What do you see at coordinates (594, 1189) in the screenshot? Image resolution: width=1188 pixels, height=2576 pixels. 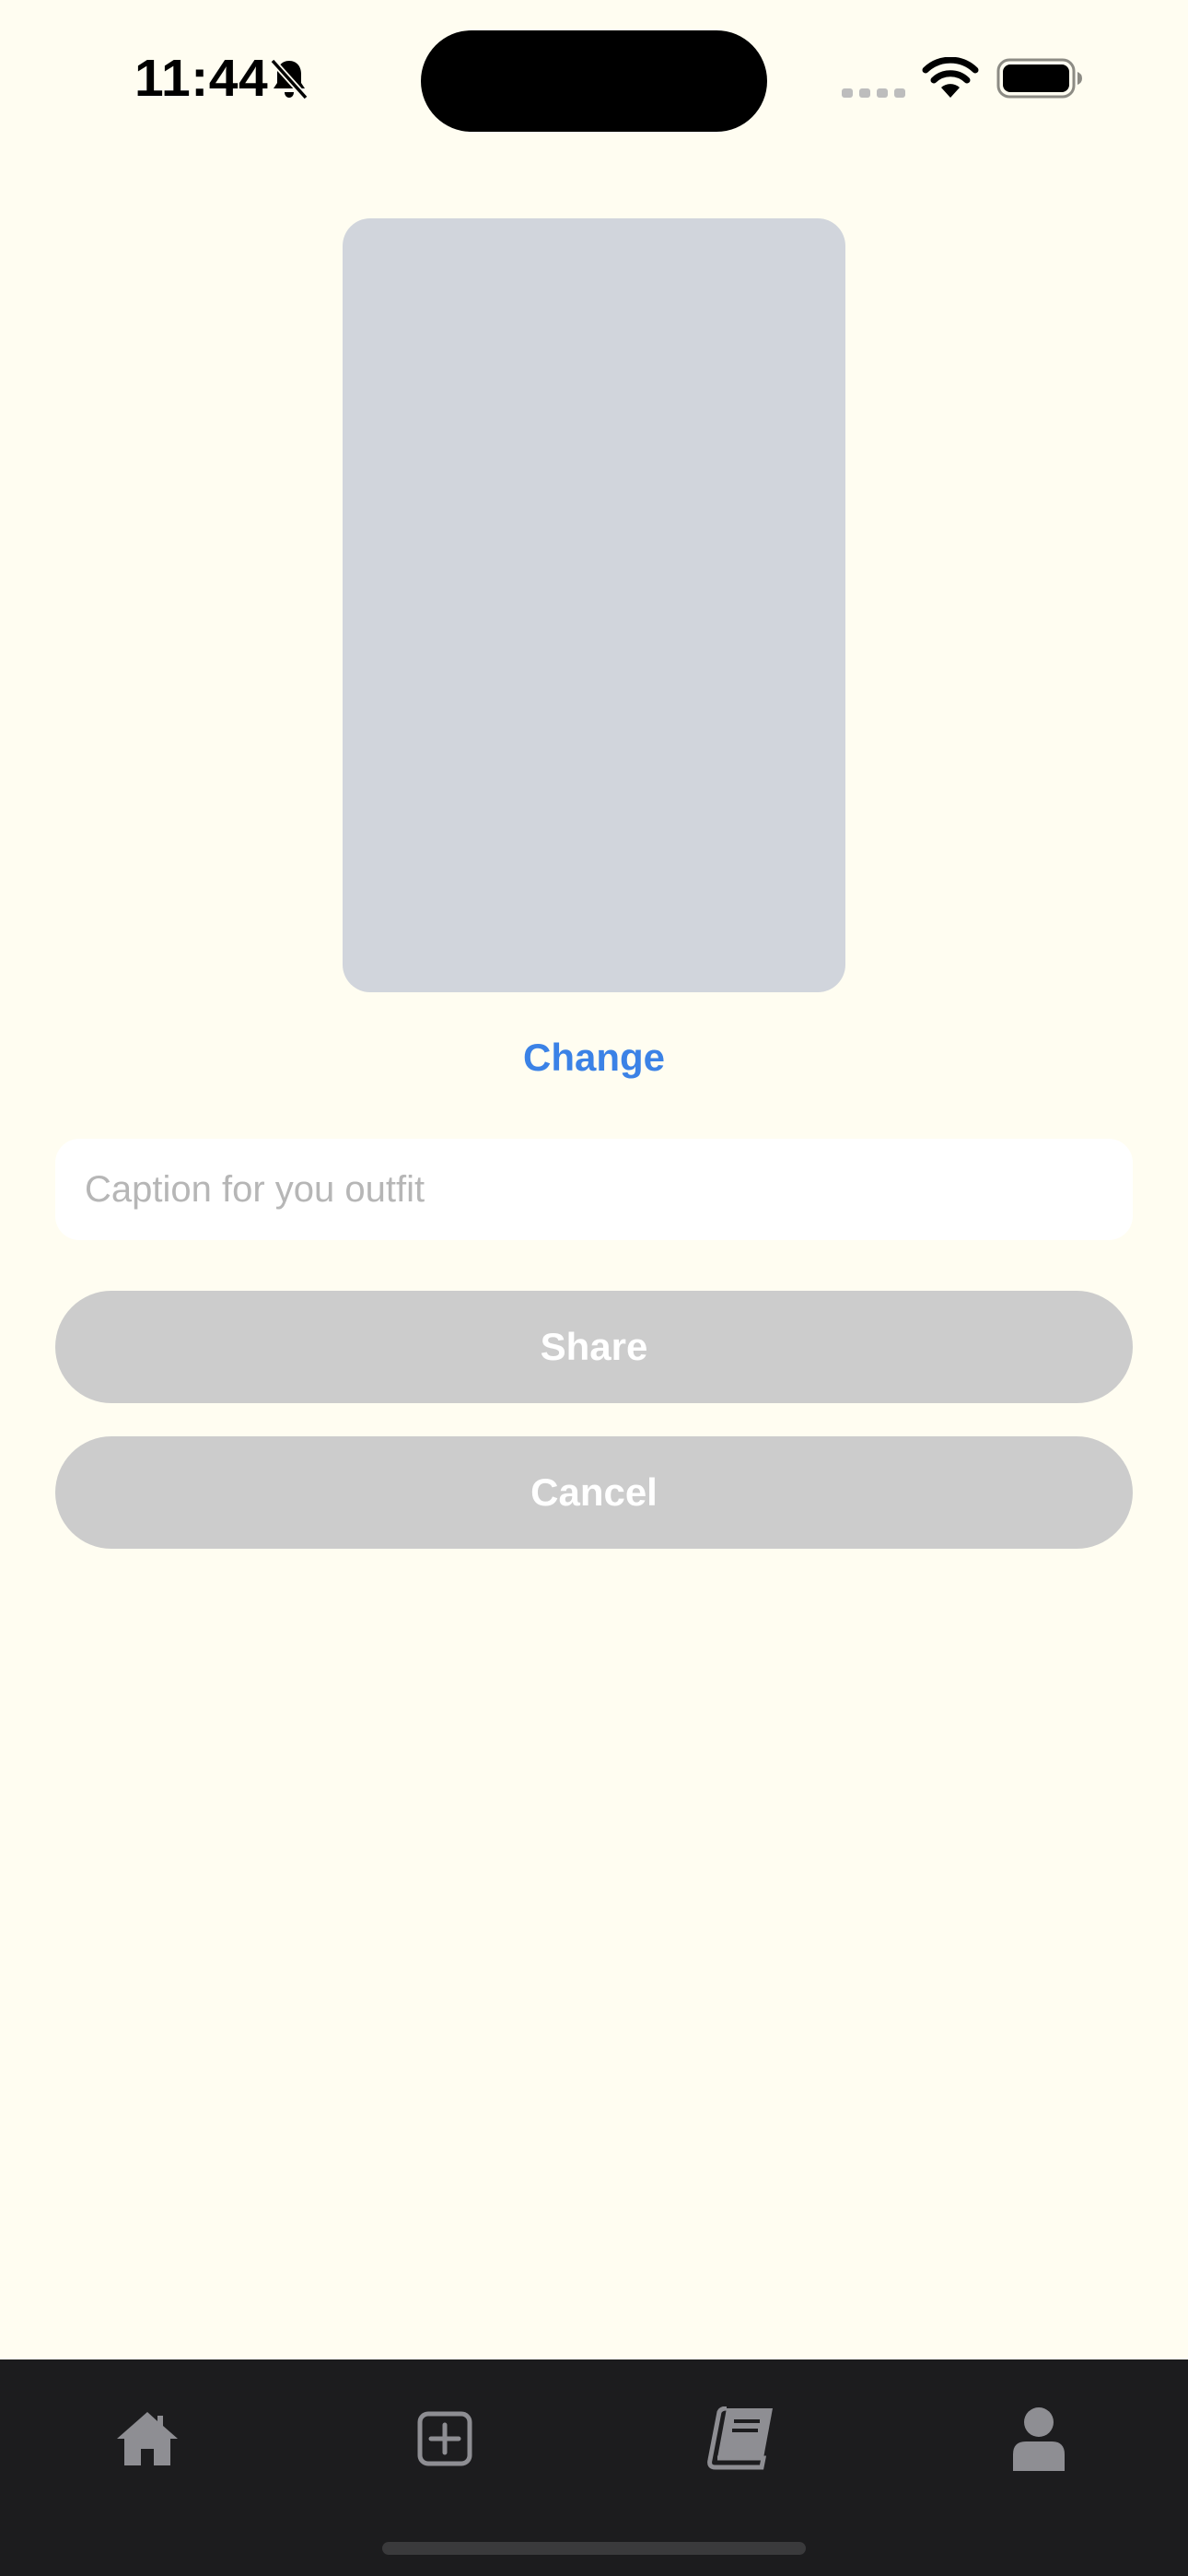 I see `caption-input` at bounding box center [594, 1189].